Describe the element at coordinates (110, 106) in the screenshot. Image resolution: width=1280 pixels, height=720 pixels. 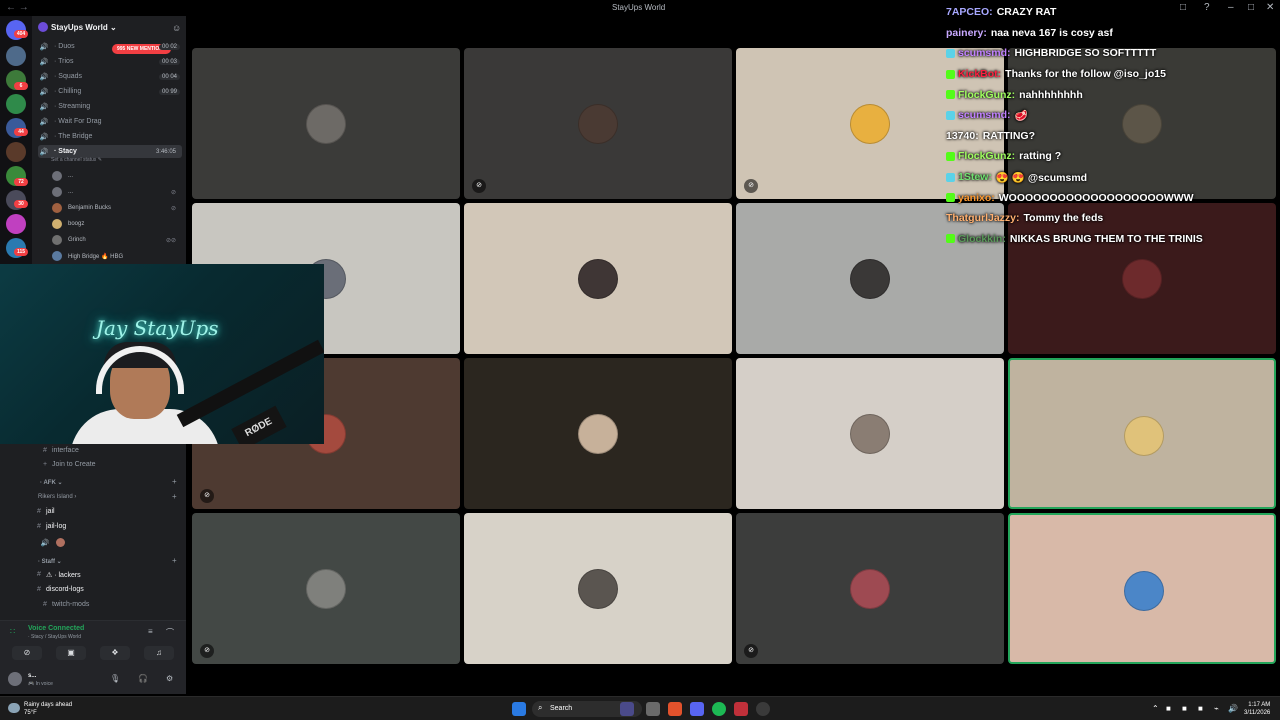
I see `voice-channel-streaming: 🔊 · Streaming` at that location.